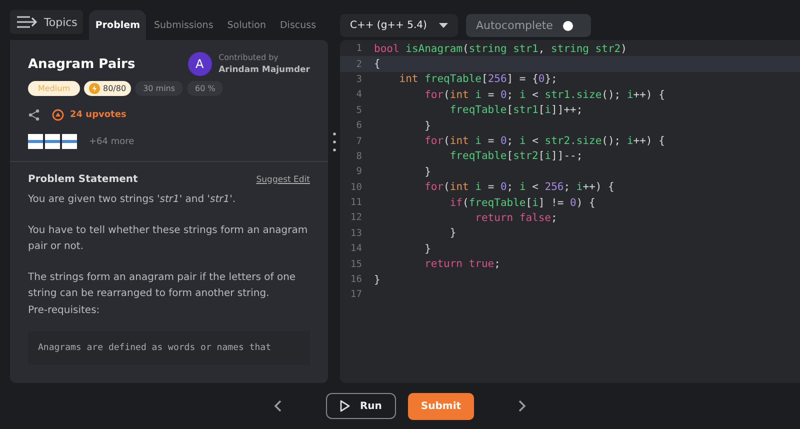 Image resolution: width=800 pixels, height=429 pixels. Describe the element at coordinates (522, 406) in the screenshot. I see `chevron-right-icon` at that location.